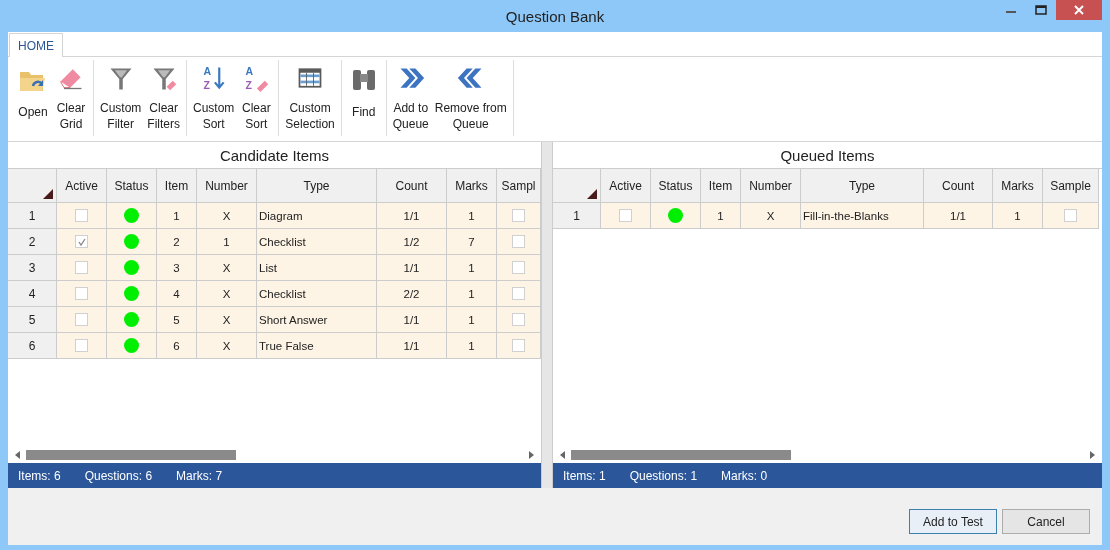 The height and width of the screenshot is (550, 1110). Describe the element at coordinates (410, 98) in the screenshot. I see `ribbon-button: Add to Queue` at that location.